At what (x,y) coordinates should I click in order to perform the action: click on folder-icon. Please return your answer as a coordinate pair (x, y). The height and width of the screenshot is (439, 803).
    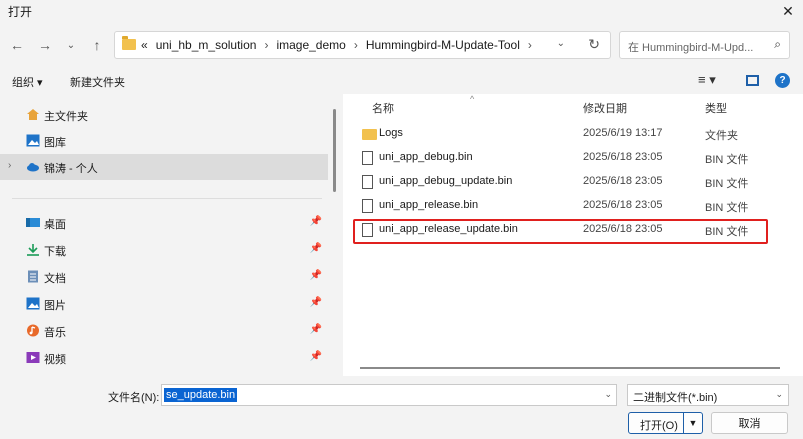
    Looking at the image, I should click on (129, 43).